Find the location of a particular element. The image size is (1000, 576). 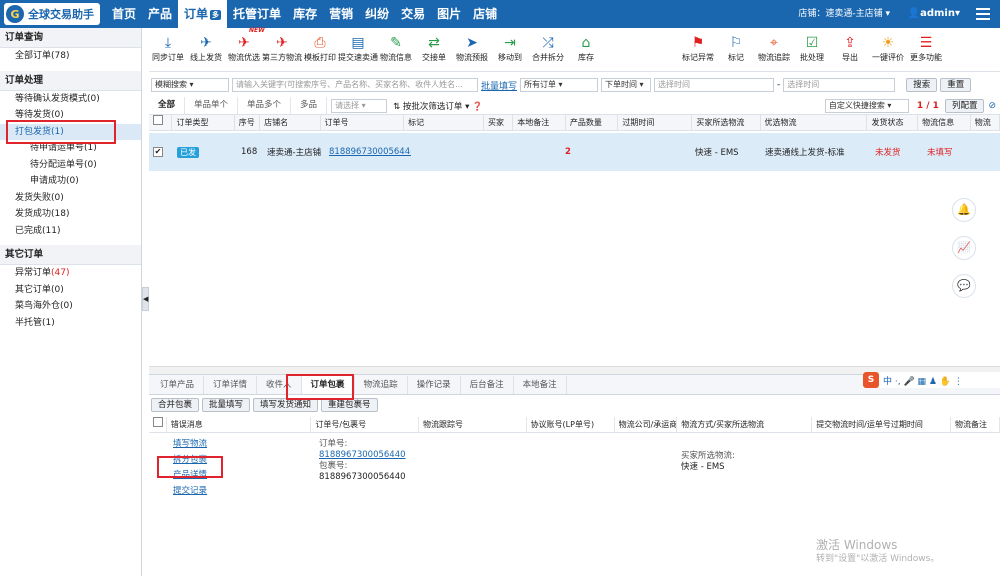

nav-item: 托管订单 is located at coordinates (257, 14).